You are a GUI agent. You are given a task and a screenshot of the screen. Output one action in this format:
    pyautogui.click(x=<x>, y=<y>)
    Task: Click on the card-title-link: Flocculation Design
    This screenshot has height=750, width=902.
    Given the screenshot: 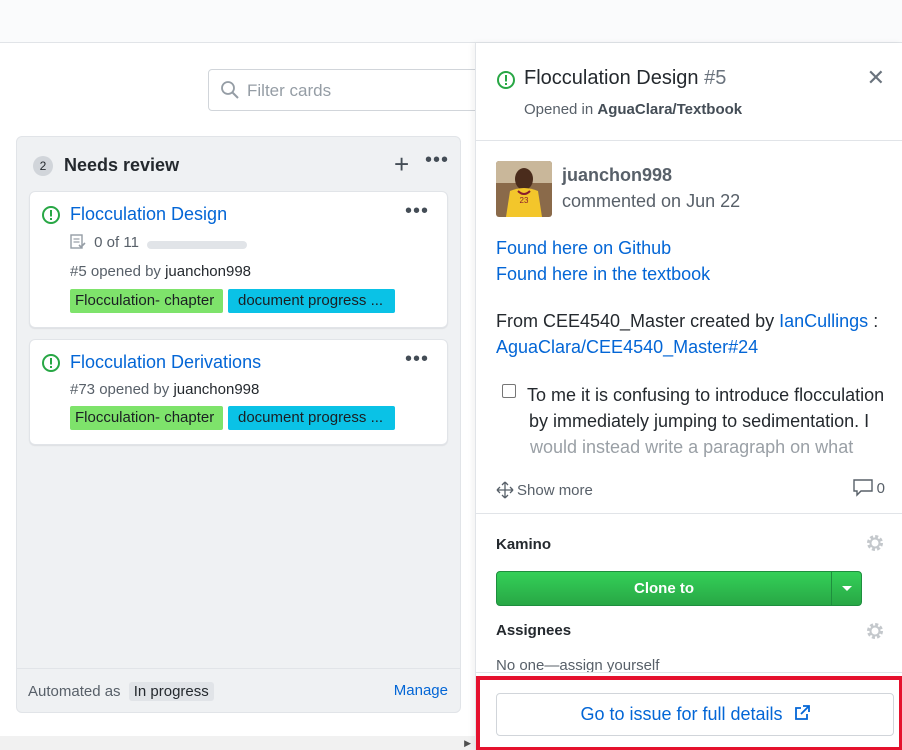 What is the action you would take?
    pyautogui.click(x=148, y=214)
    